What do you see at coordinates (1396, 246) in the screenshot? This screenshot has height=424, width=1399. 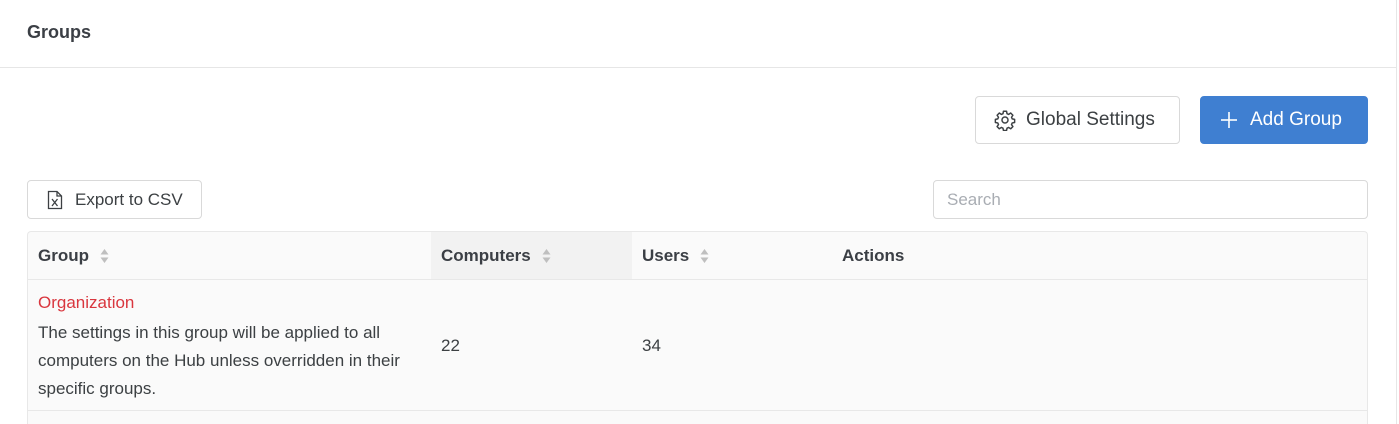 I see `panel-border` at bounding box center [1396, 246].